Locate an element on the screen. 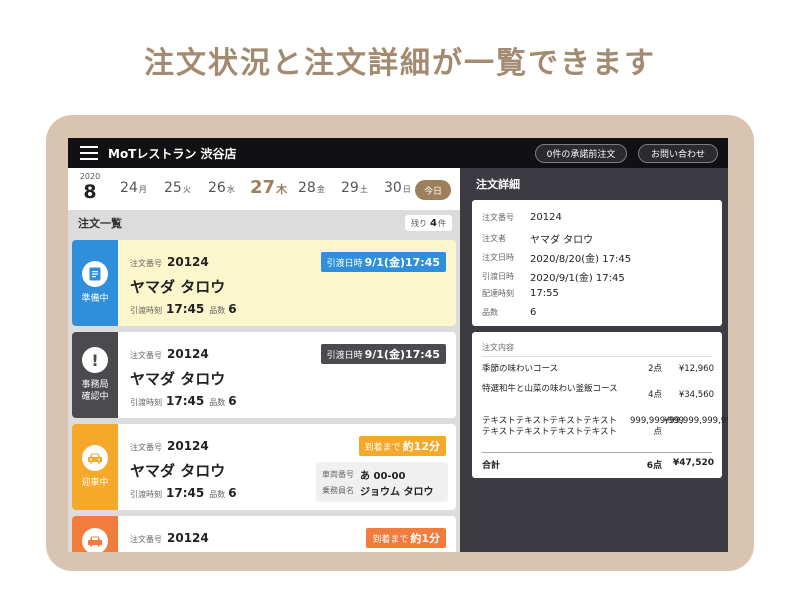 The height and width of the screenshot is (600, 800). info-row-delivery-time: 配達時刻 17:55 is located at coordinates (520, 293).